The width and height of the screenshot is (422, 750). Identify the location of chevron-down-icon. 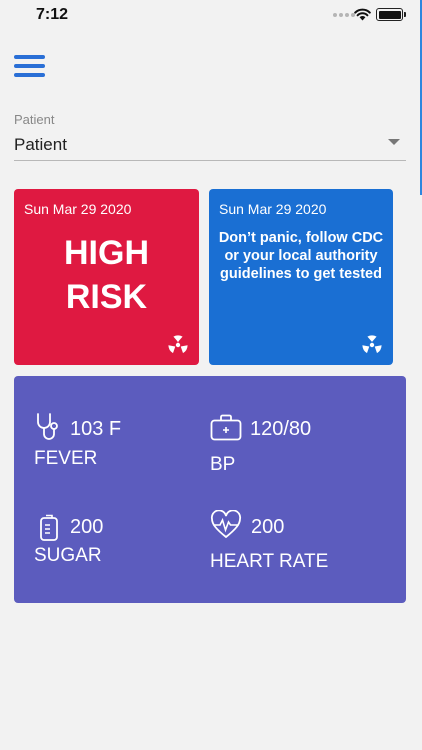
(394, 142).